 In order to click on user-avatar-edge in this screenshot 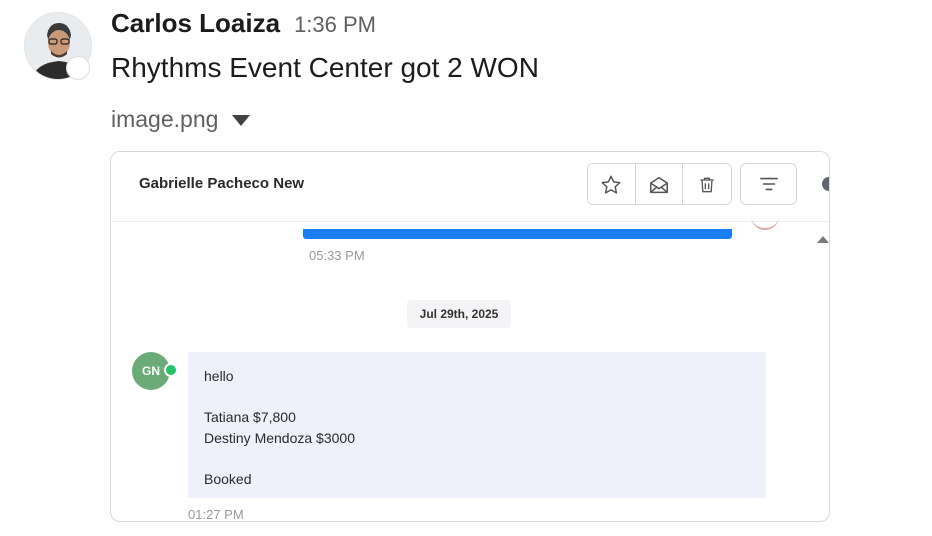, I will do `click(825, 184)`.